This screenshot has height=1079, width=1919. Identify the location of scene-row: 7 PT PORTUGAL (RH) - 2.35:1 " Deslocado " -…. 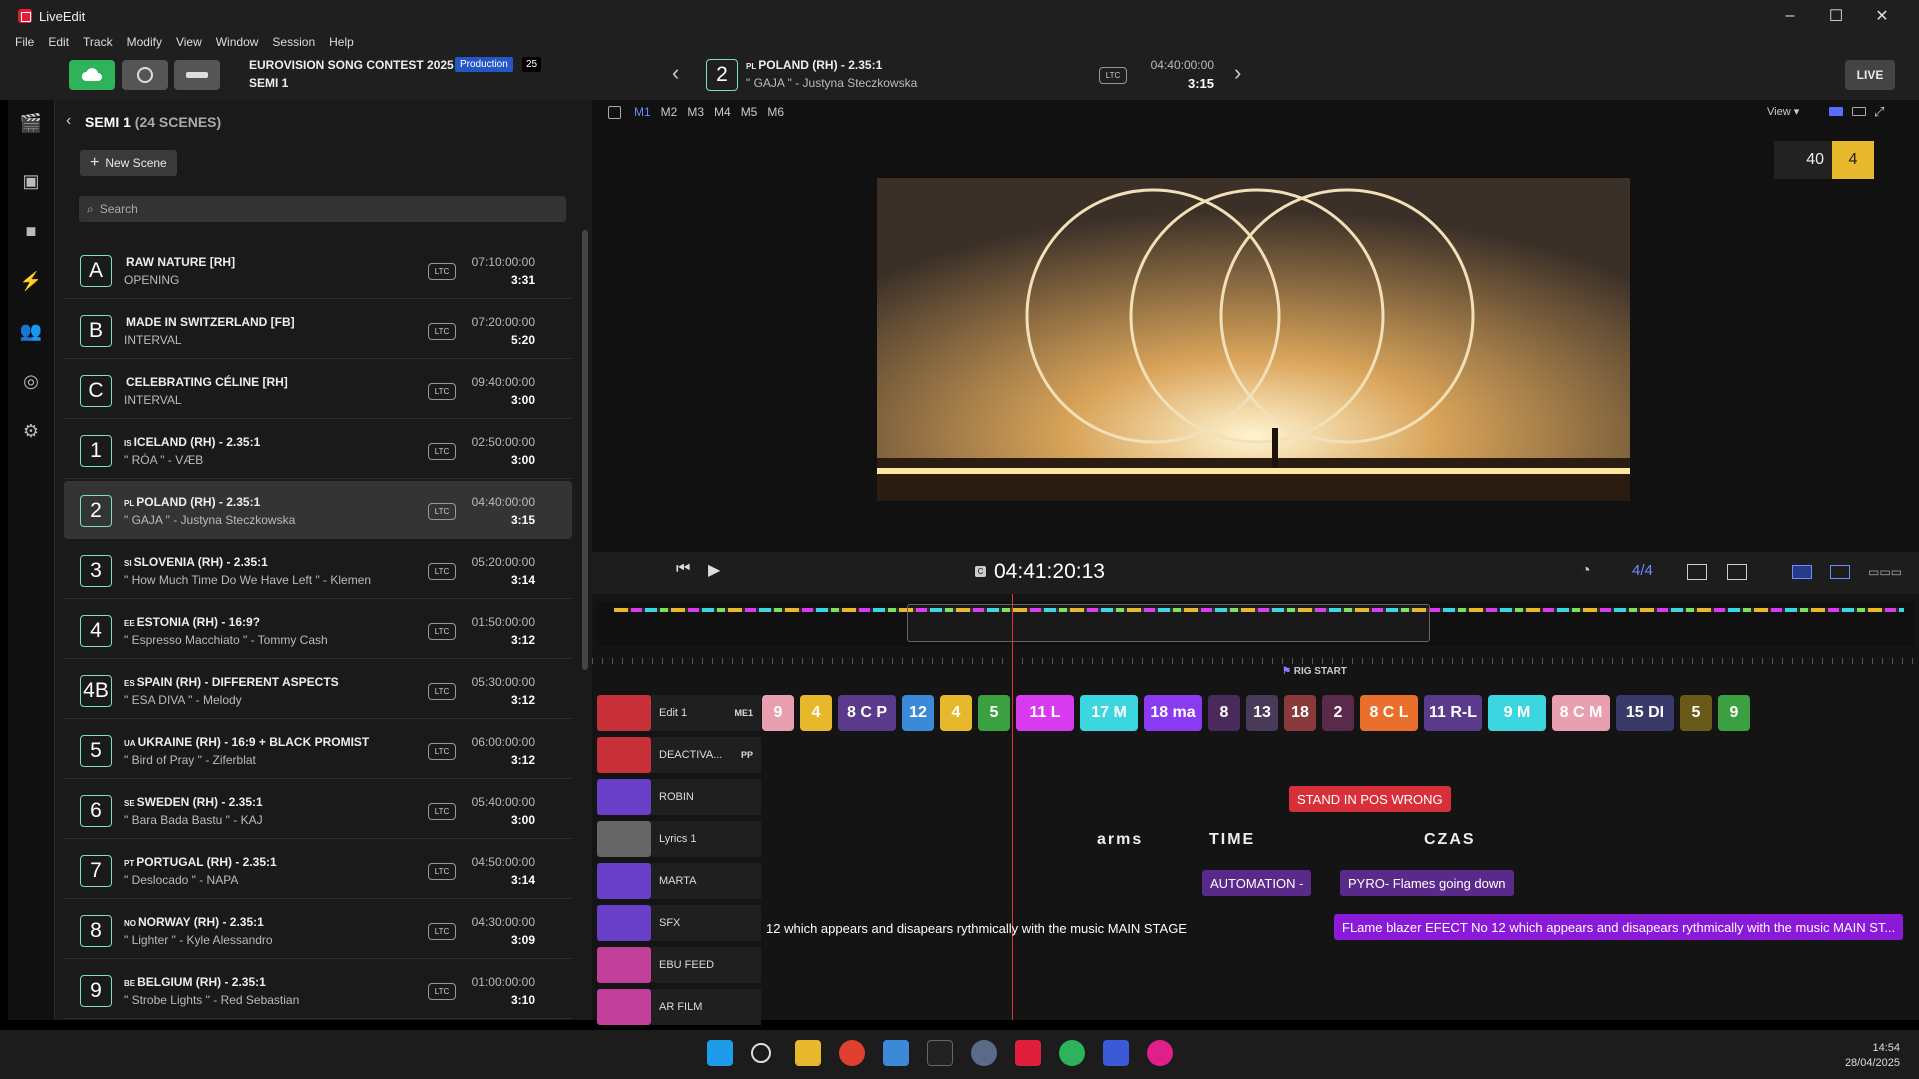
(318, 870).